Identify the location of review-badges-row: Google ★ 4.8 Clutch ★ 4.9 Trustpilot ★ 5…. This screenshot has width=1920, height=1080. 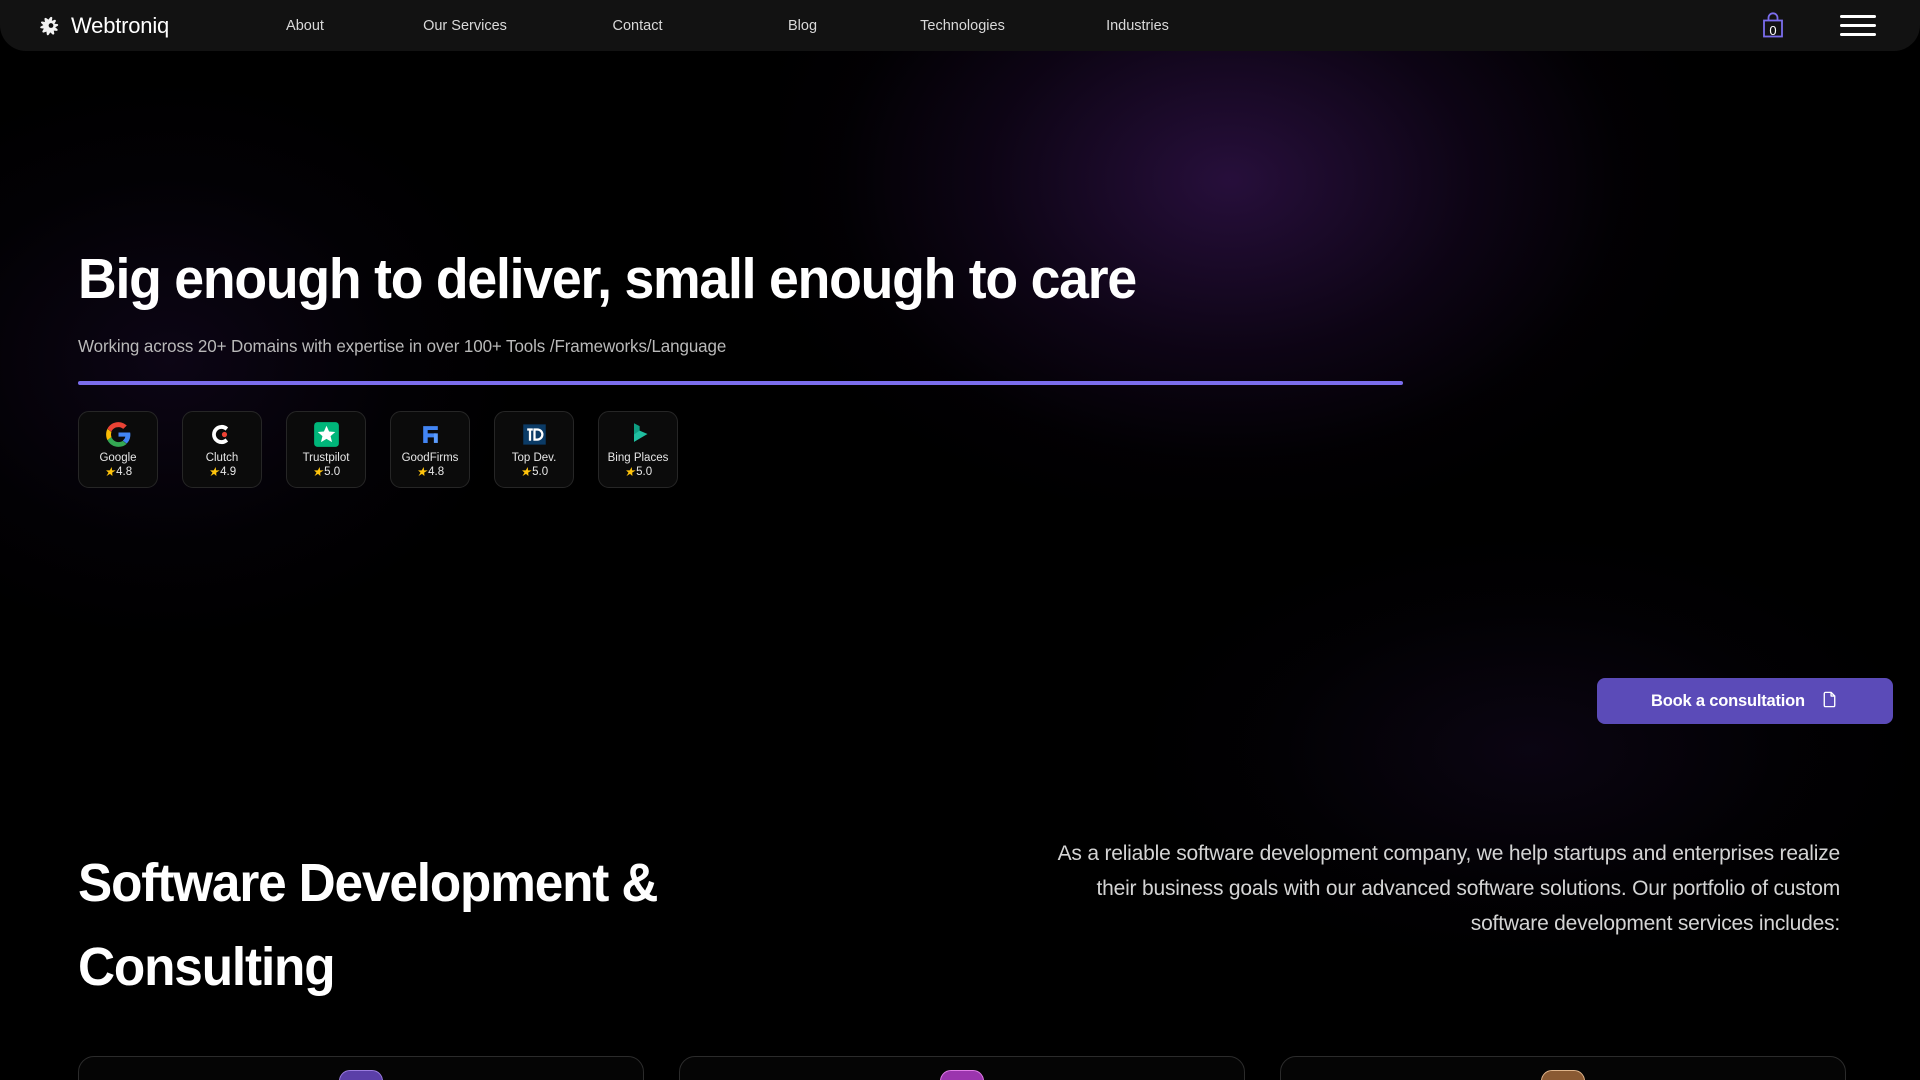
(378, 449).